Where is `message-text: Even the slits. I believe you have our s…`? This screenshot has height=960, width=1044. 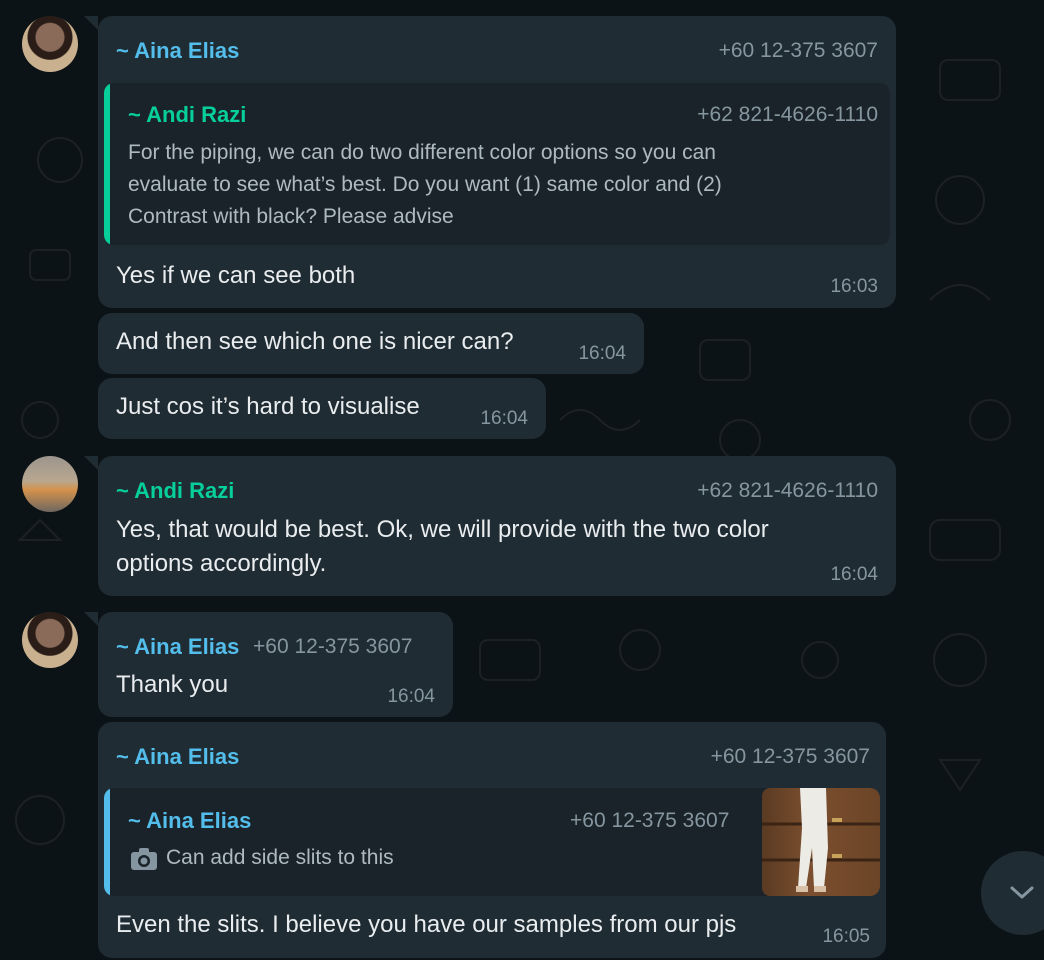 message-text: Even the slits. I believe you have our s… is located at coordinates (426, 924).